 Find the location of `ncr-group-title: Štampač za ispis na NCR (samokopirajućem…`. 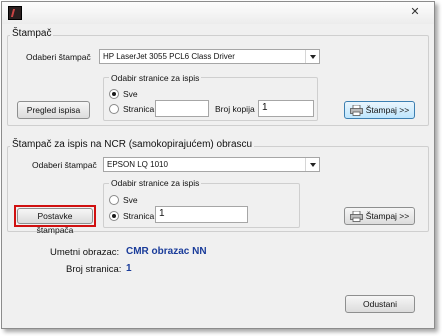

ncr-group-title: Štampač za ispis na NCR (samokopirajućem… is located at coordinates (132, 144).